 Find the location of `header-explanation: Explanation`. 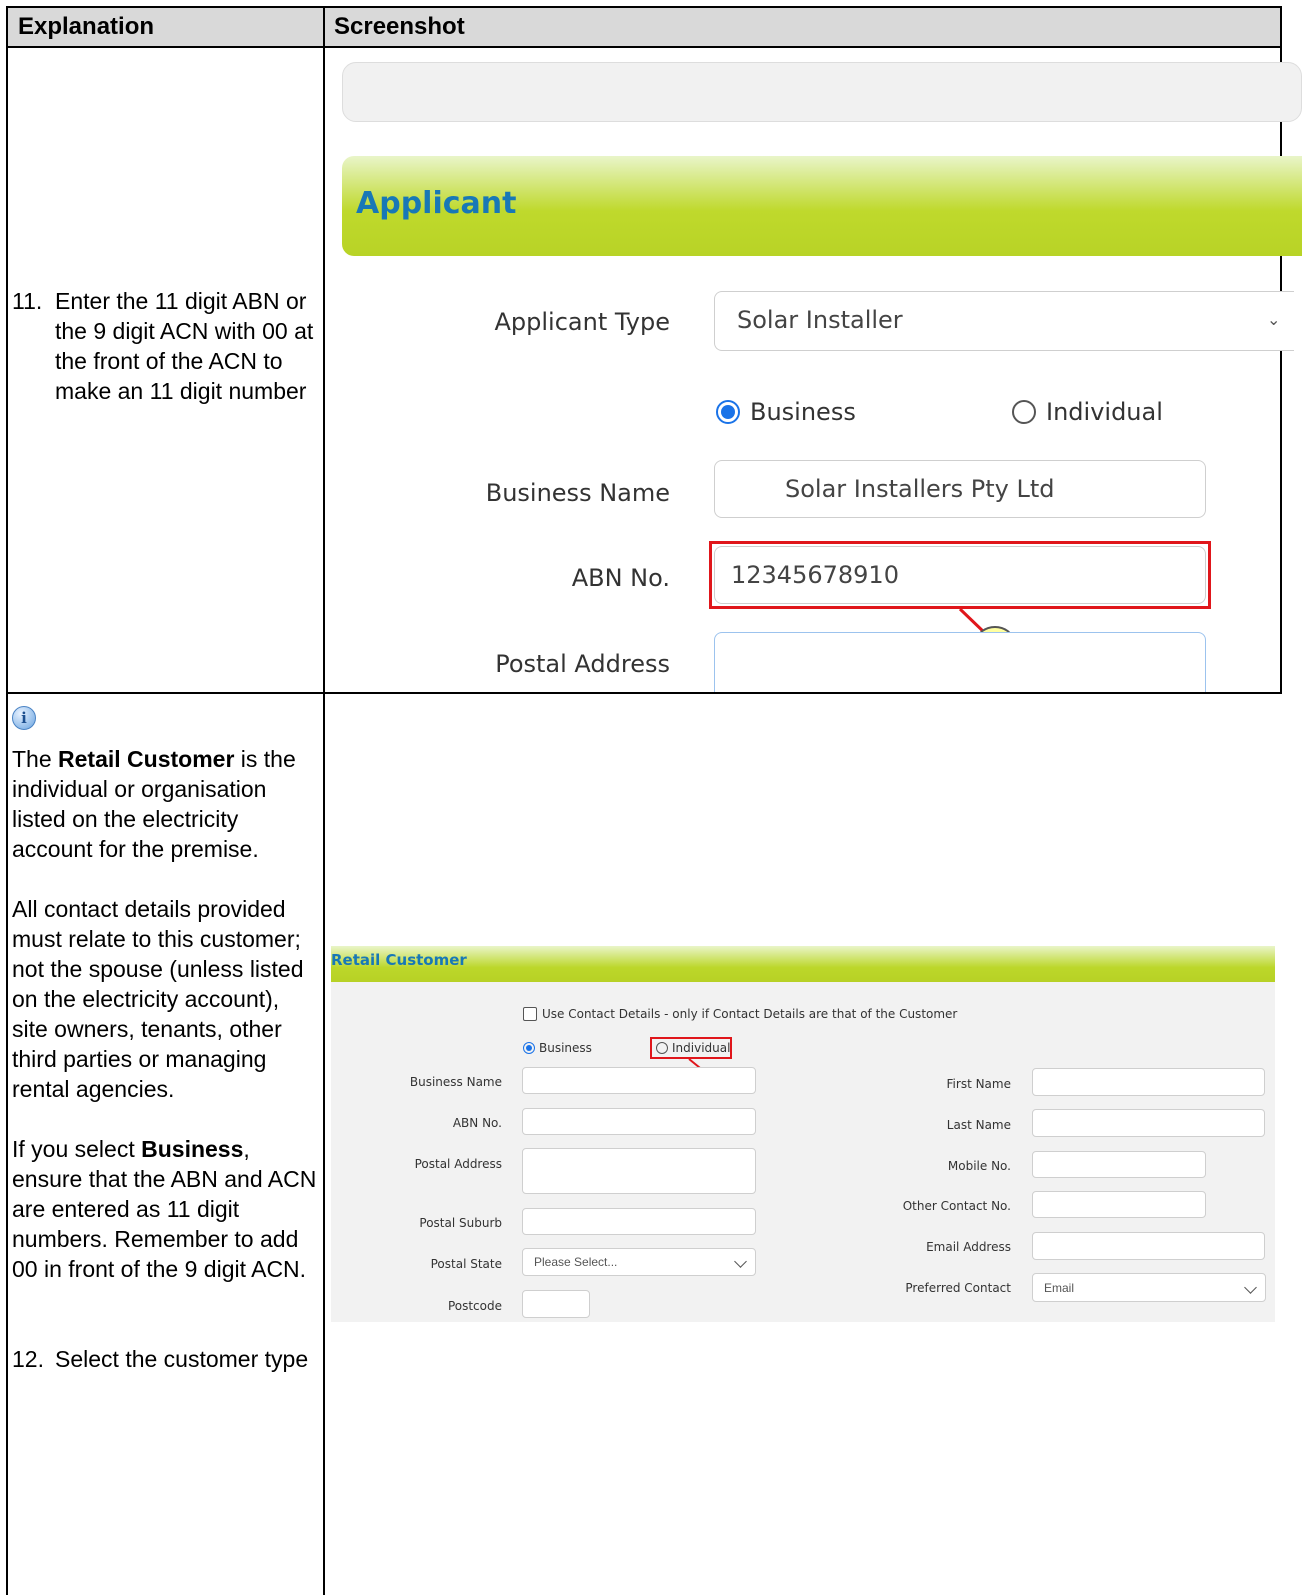

header-explanation: Explanation is located at coordinates (166, 27).